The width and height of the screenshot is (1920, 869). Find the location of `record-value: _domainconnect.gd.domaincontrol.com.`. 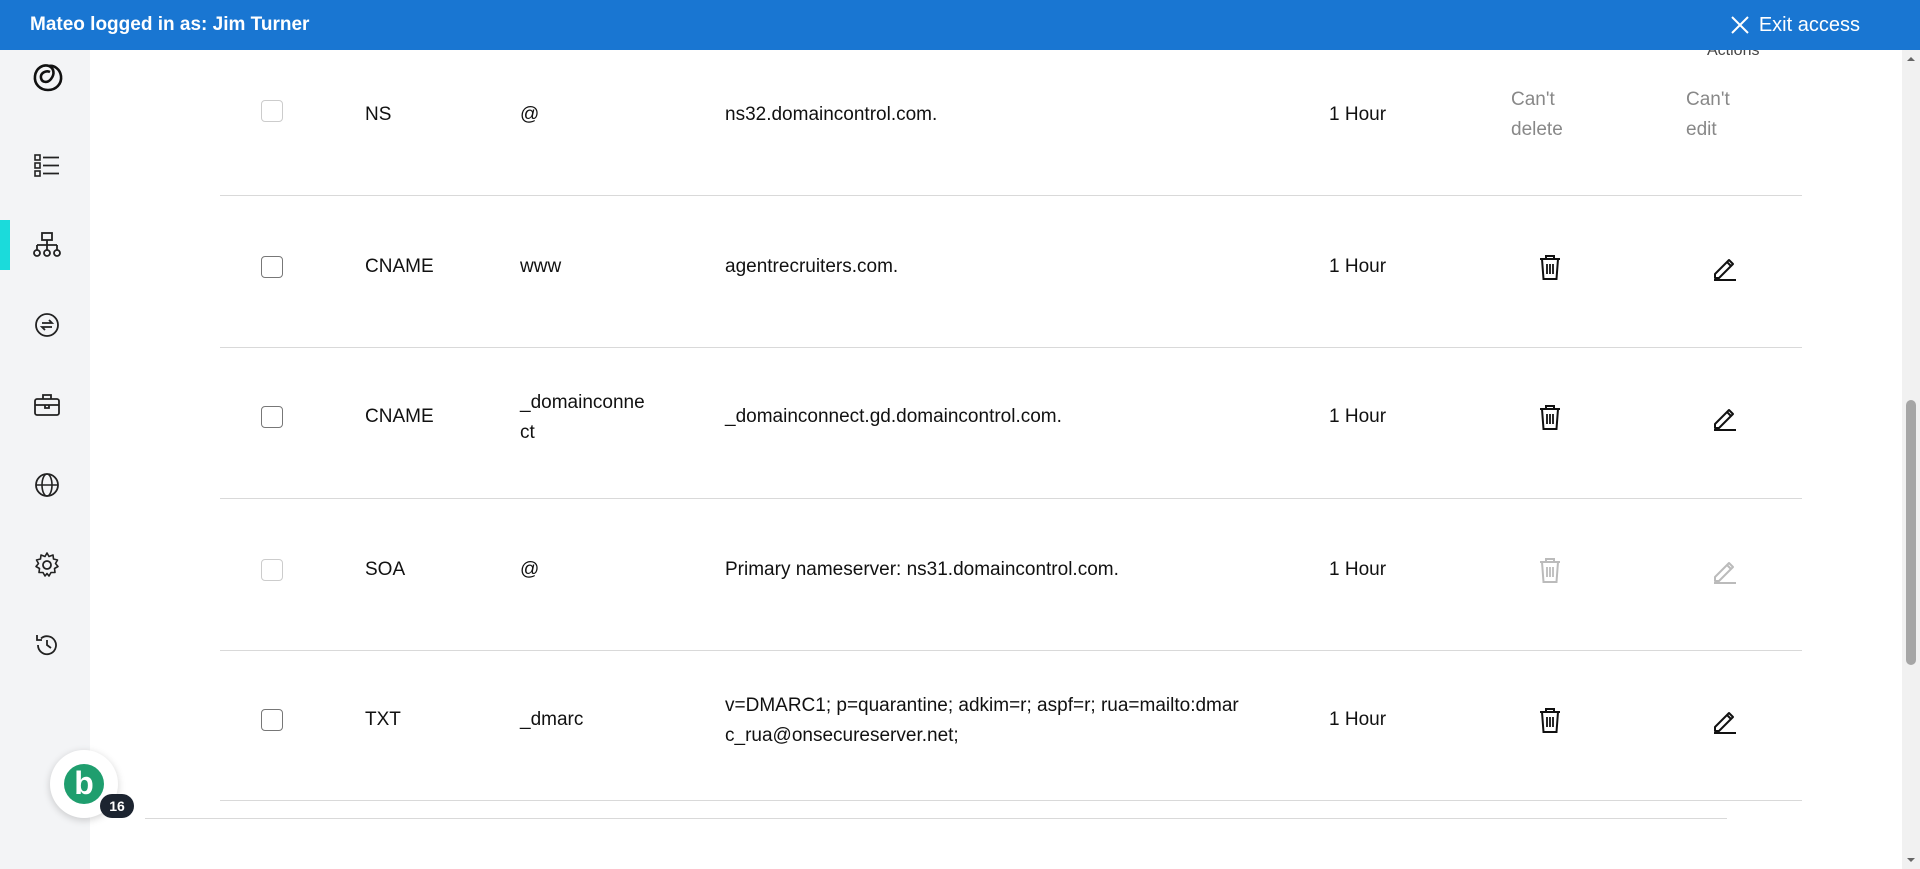

record-value: _domainconnect.gd.domaincontrol.com. is located at coordinates (893, 416).